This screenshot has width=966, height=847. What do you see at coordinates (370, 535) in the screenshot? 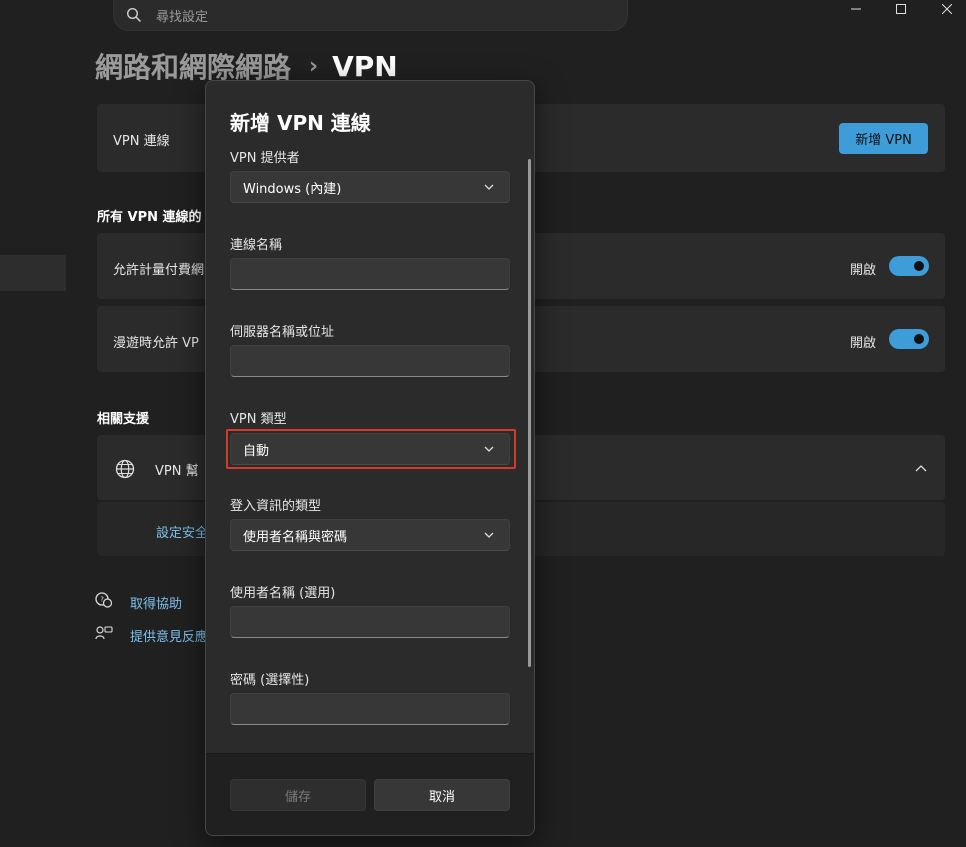
I see `signin-type-dropdown: 使用者名稱與密碼` at bounding box center [370, 535].